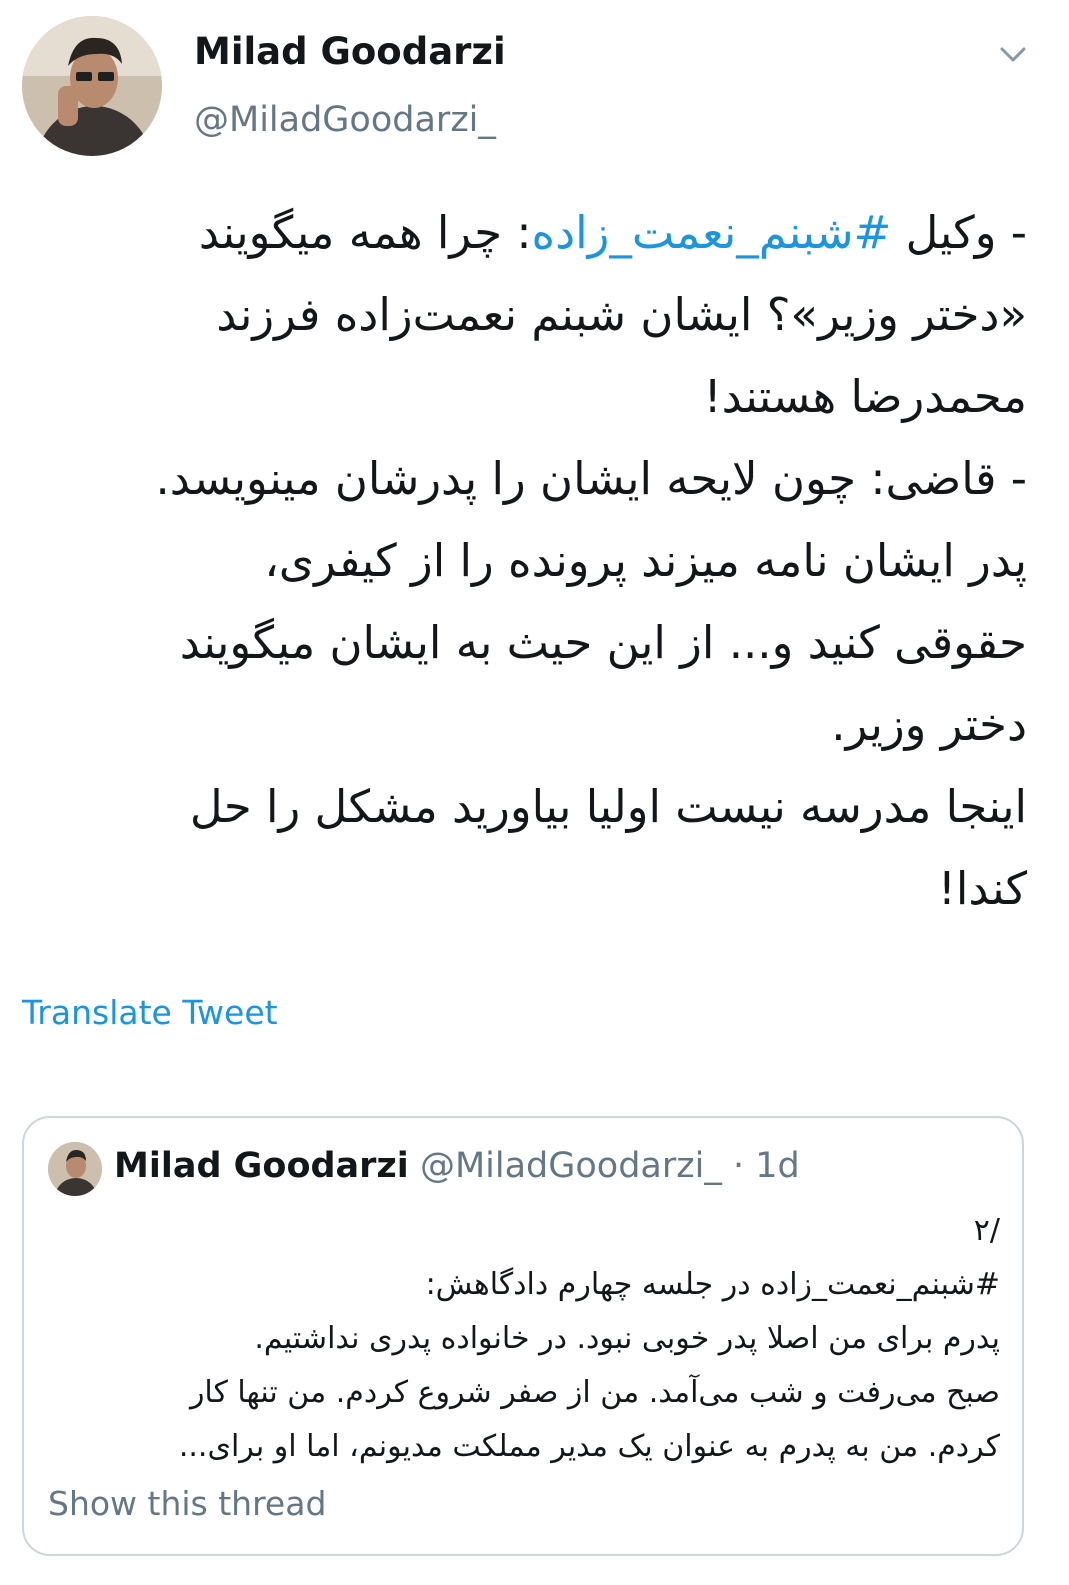 This screenshot has height=1585, width=1069. What do you see at coordinates (187, 1503) in the screenshot?
I see `show-thread-link: Show this thread` at bounding box center [187, 1503].